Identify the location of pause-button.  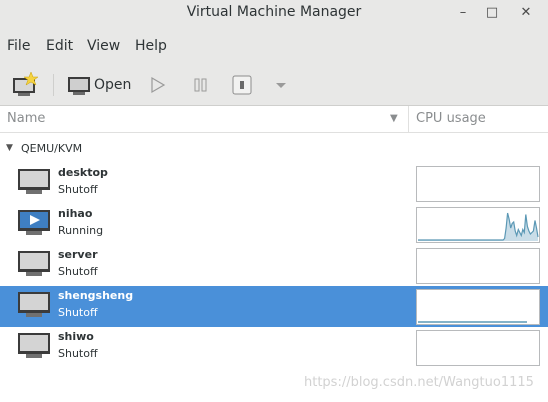
(201, 85).